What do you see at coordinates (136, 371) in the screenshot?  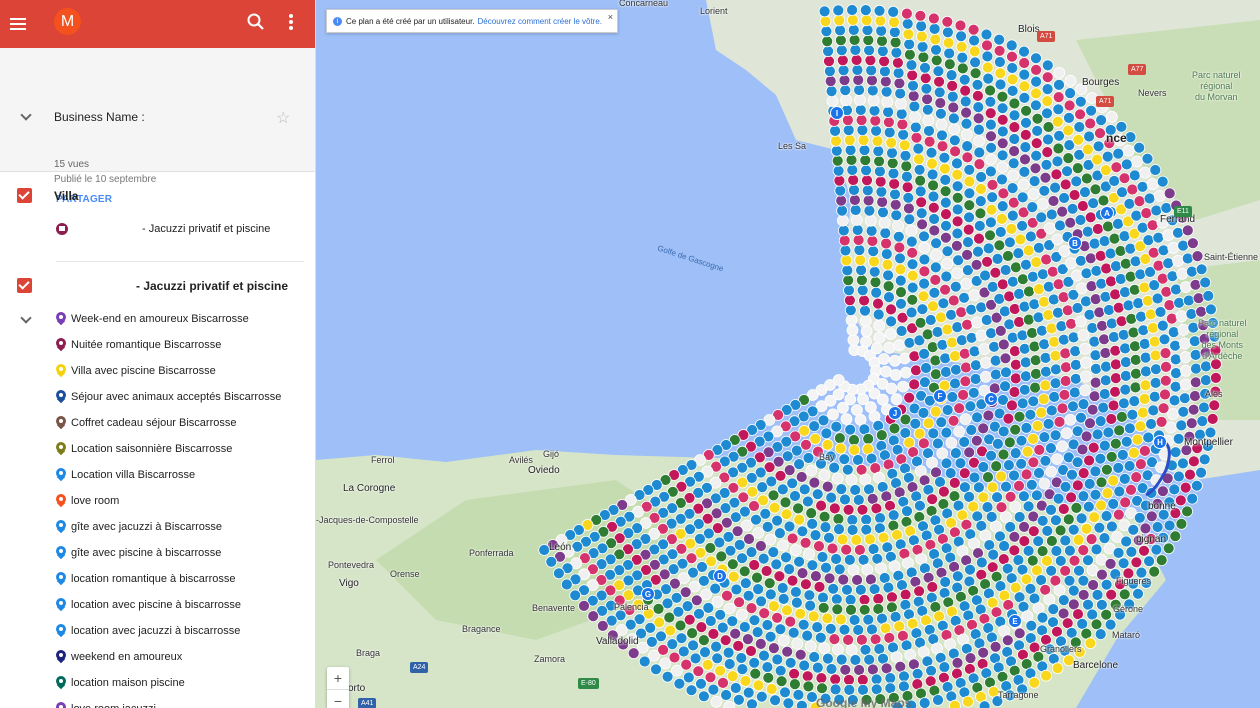 I see `legend-item: Villa avec piscine Biscarrosse` at bounding box center [136, 371].